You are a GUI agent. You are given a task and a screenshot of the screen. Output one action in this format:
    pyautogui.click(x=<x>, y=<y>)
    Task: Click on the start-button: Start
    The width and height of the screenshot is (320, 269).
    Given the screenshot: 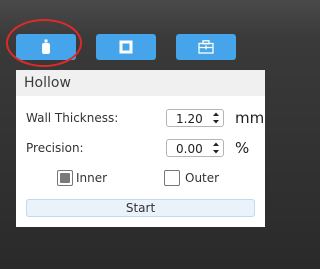 What is the action you would take?
    pyautogui.click(x=140, y=208)
    